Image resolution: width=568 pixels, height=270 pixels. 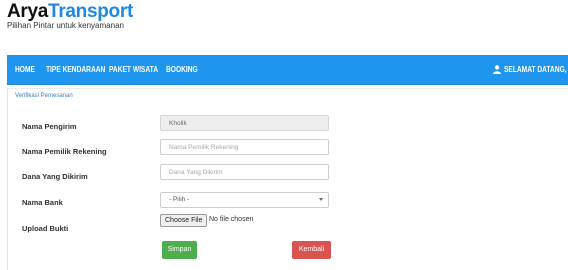 What do you see at coordinates (536, 69) in the screenshot?
I see `user-greeting: SELAMAT DATANG, KHOLIK` at bounding box center [536, 69].